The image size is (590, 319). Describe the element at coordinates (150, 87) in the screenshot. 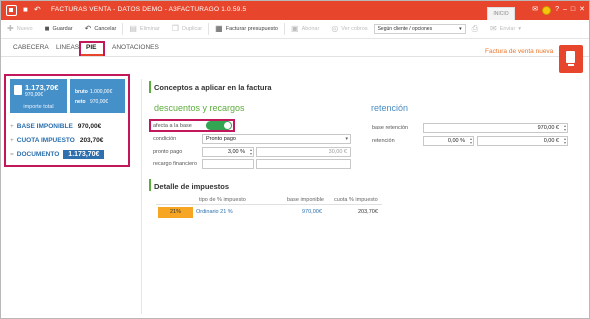

I see `section-accent` at that location.